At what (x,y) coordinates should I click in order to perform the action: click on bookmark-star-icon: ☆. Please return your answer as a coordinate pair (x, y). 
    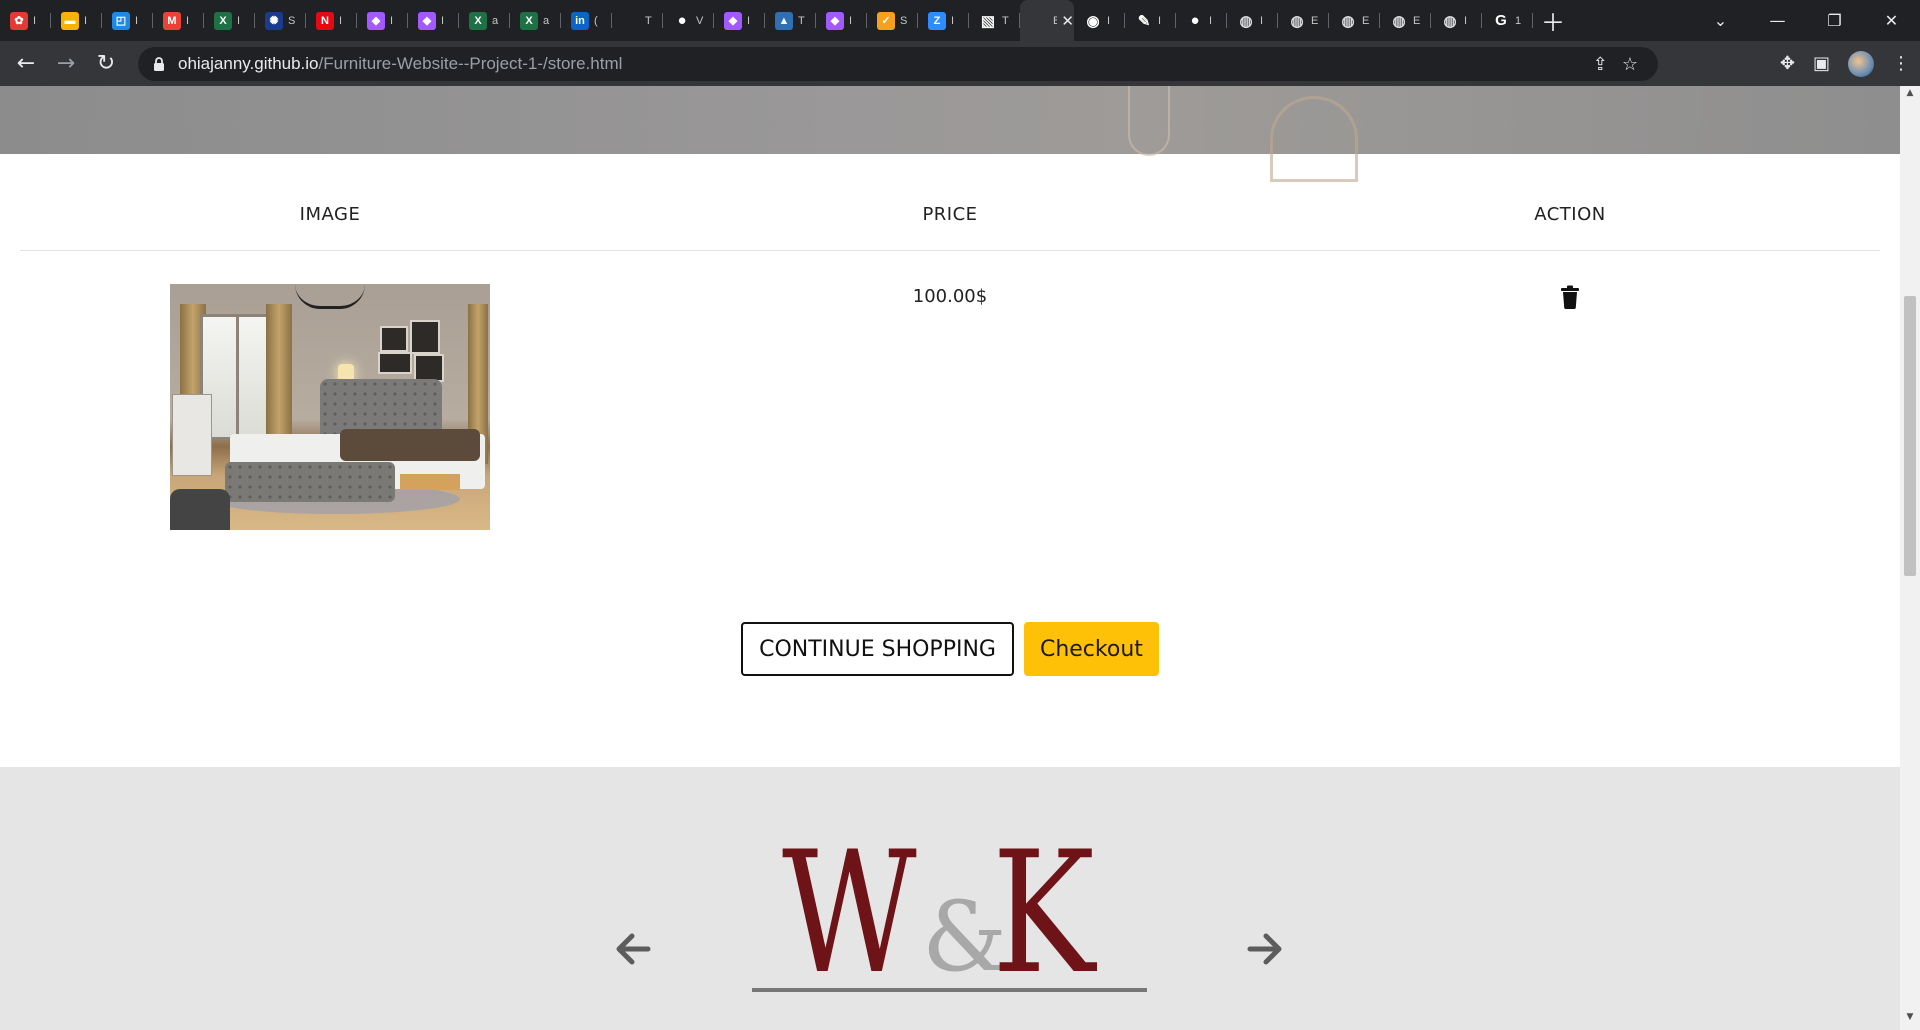
    Looking at the image, I should click on (1630, 64).